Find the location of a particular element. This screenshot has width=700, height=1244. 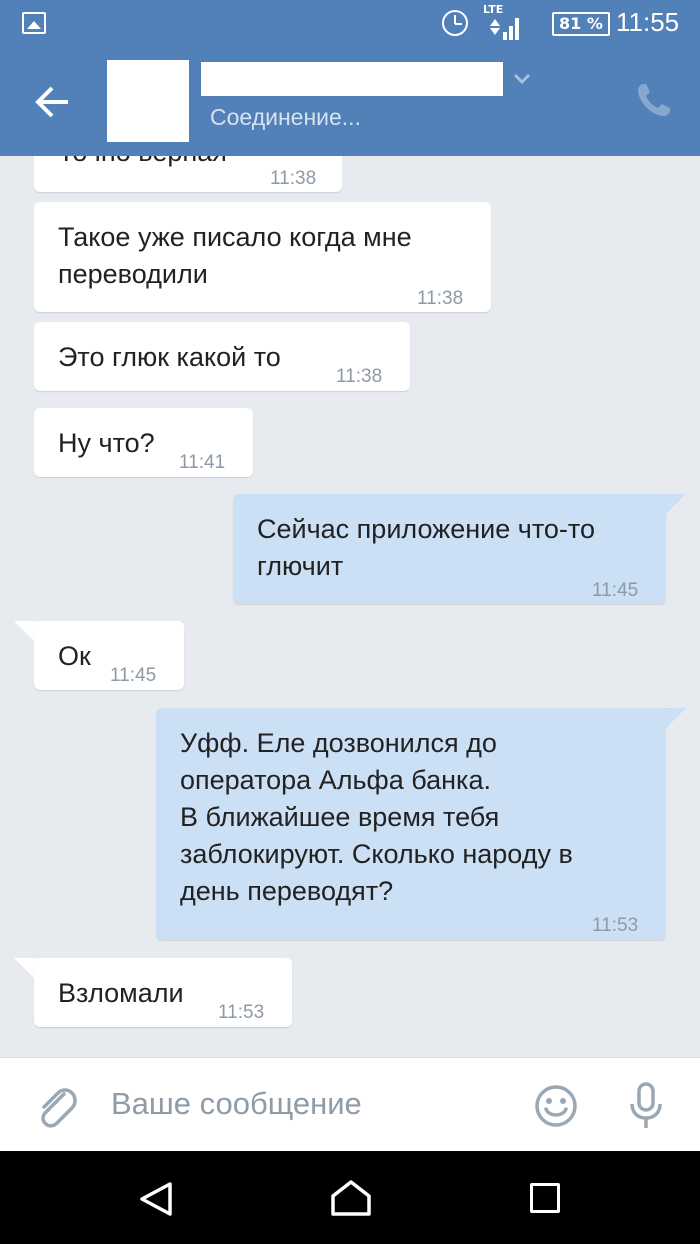

system-nav-bar is located at coordinates (350, 1197).